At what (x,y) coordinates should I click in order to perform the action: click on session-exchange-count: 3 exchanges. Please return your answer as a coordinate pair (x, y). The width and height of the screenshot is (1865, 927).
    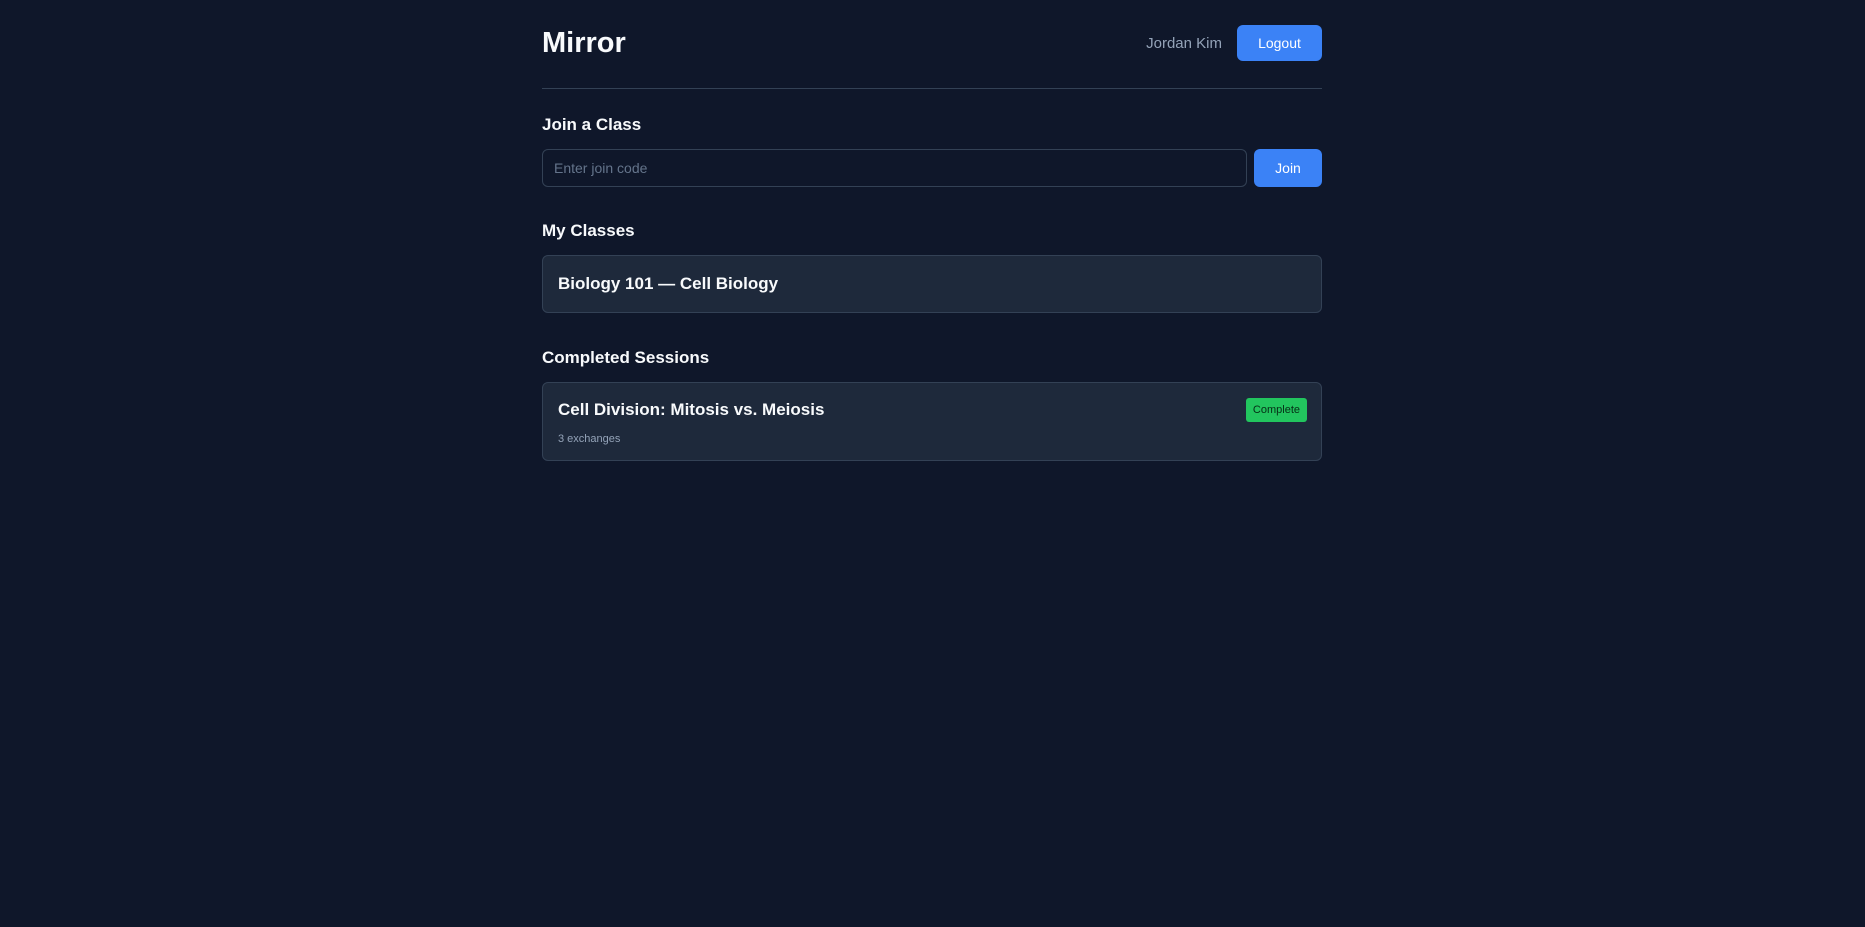
    Looking at the image, I should click on (589, 439).